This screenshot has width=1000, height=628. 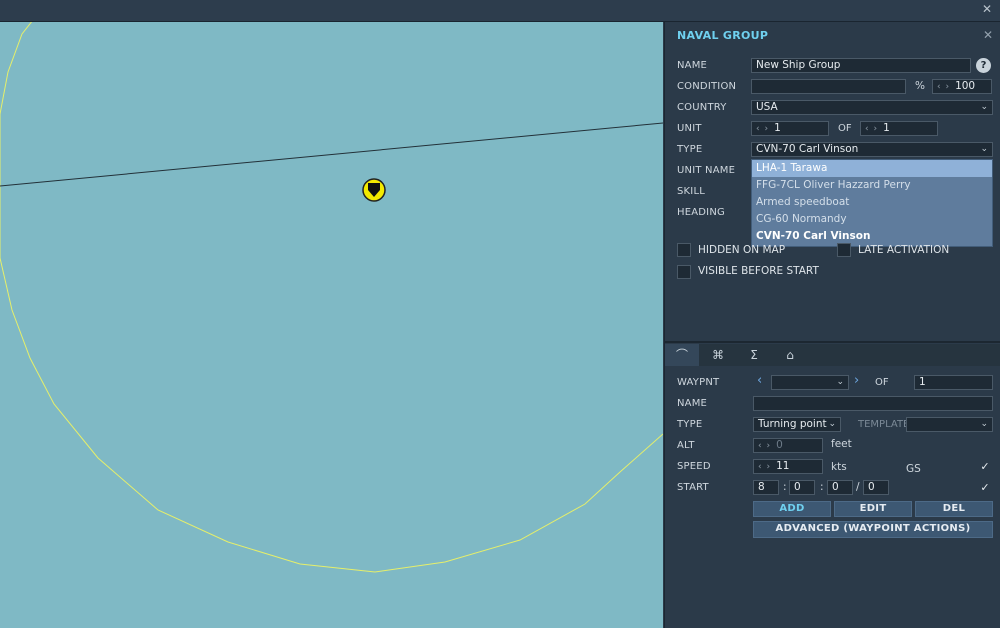 What do you see at coordinates (985, 467) in the screenshot?
I see `gs-checkbox-check-icon: ✓` at bounding box center [985, 467].